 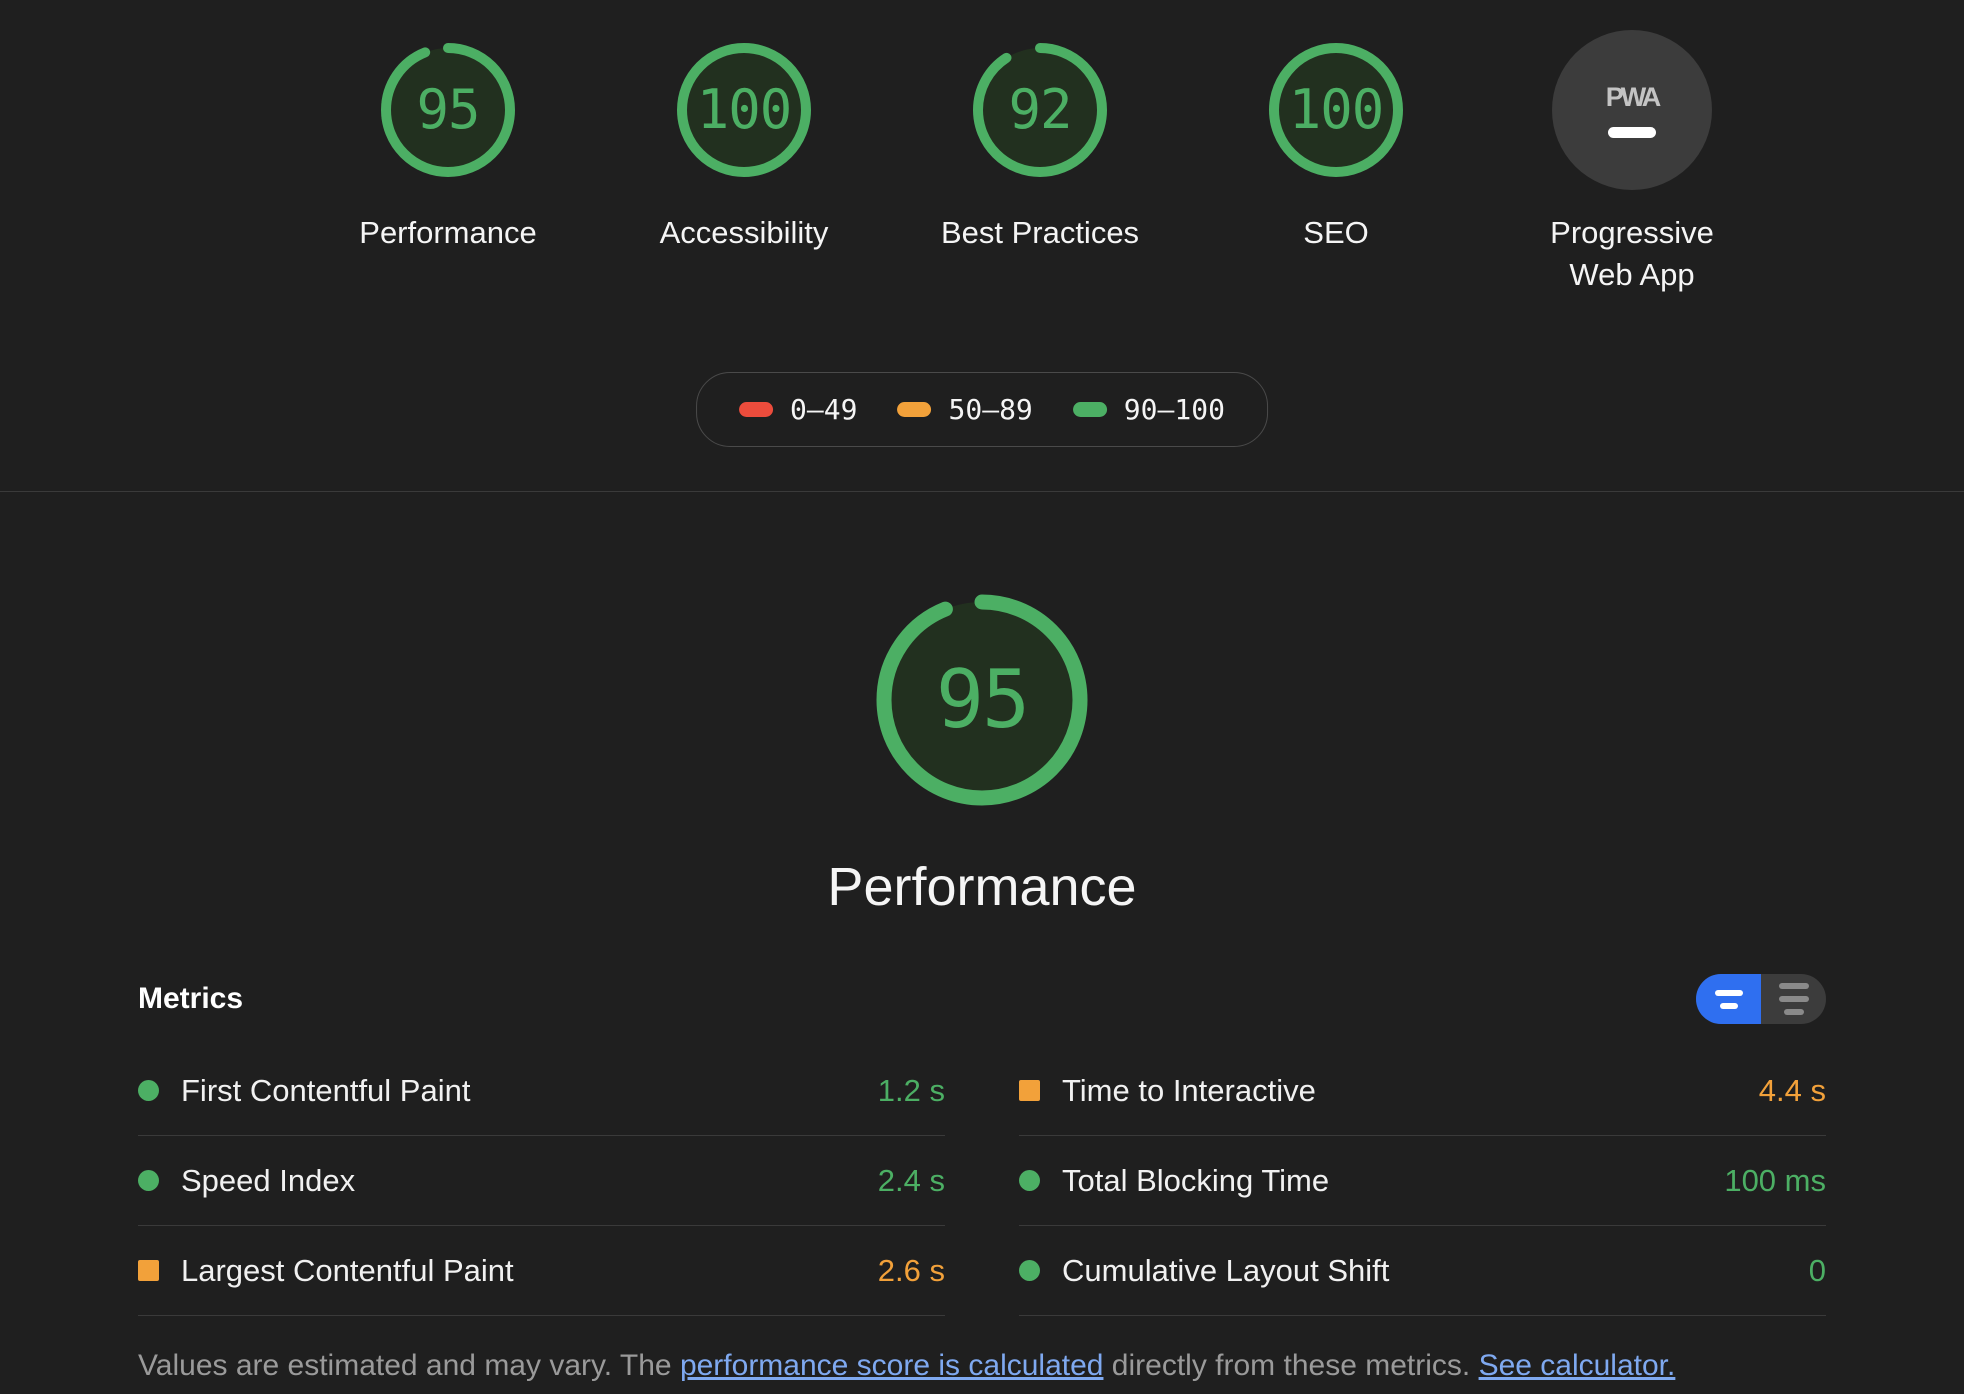 I want to click on metric-value: 2.6 s, so click(x=911, y=1270).